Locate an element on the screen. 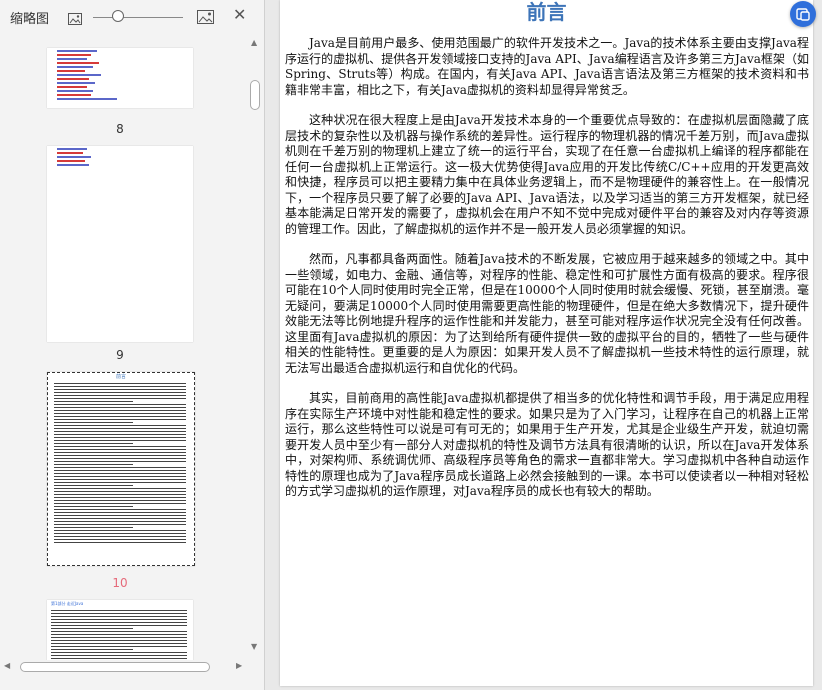 The image size is (822, 690). thumbnail-page-11: 第1部分 走近Java is located at coordinates (120, 630).